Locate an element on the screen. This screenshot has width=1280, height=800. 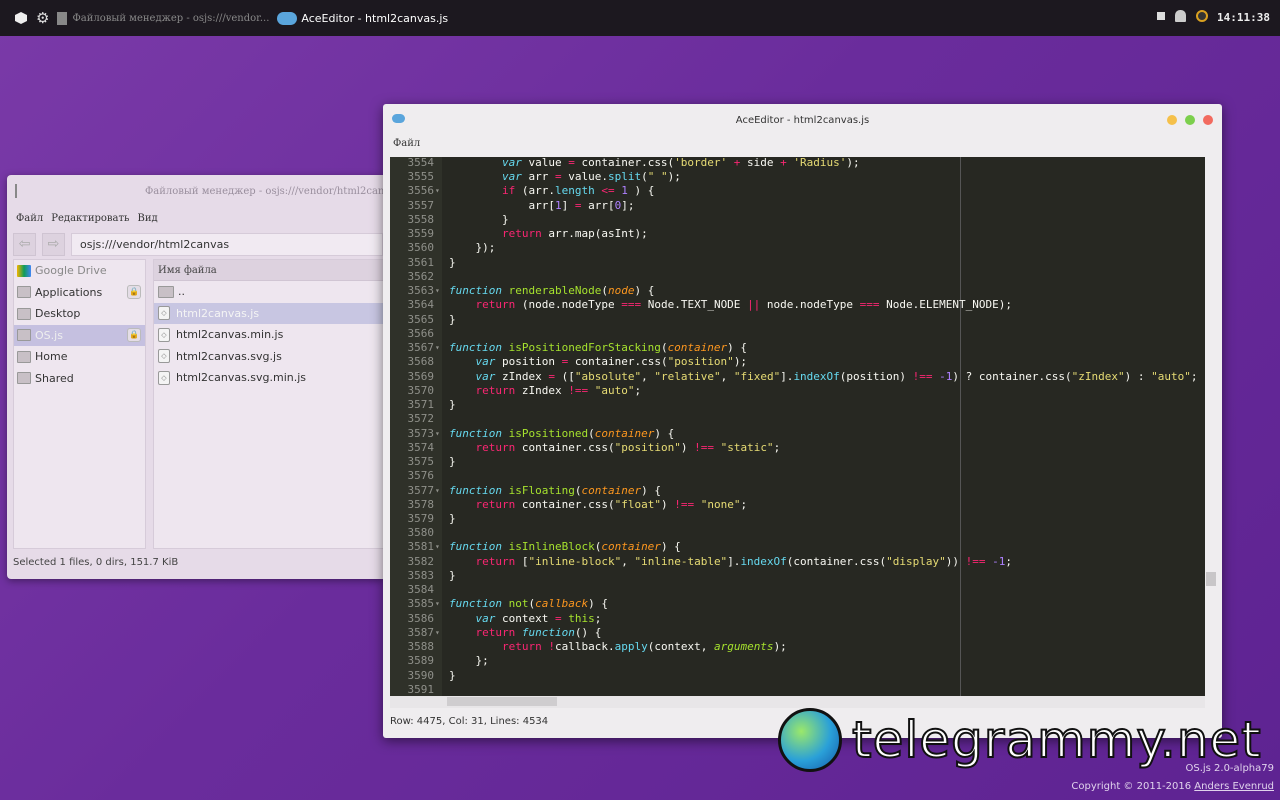
code-token: var is located at coordinates (511, 177).